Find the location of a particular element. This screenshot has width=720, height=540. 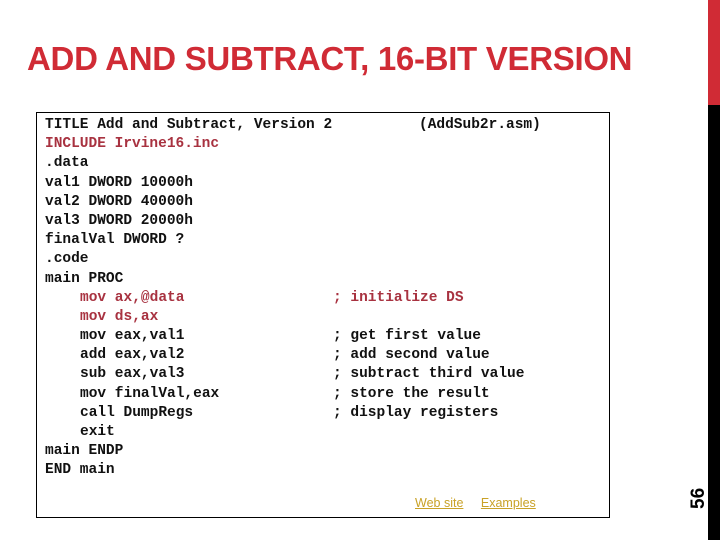

code-comment: ; initialize DS is located at coordinates (398, 297).